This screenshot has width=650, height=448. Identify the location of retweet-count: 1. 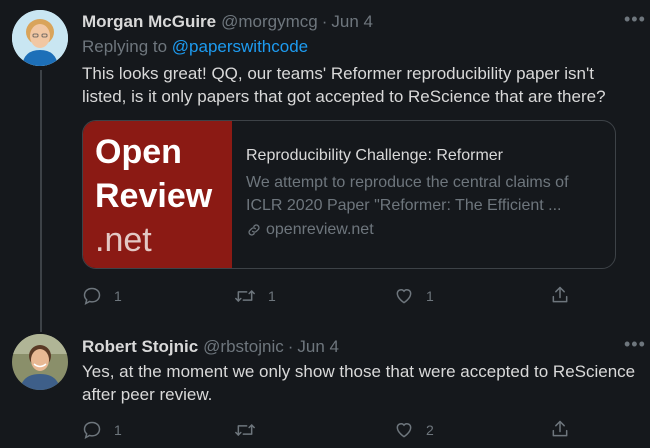
(272, 296).